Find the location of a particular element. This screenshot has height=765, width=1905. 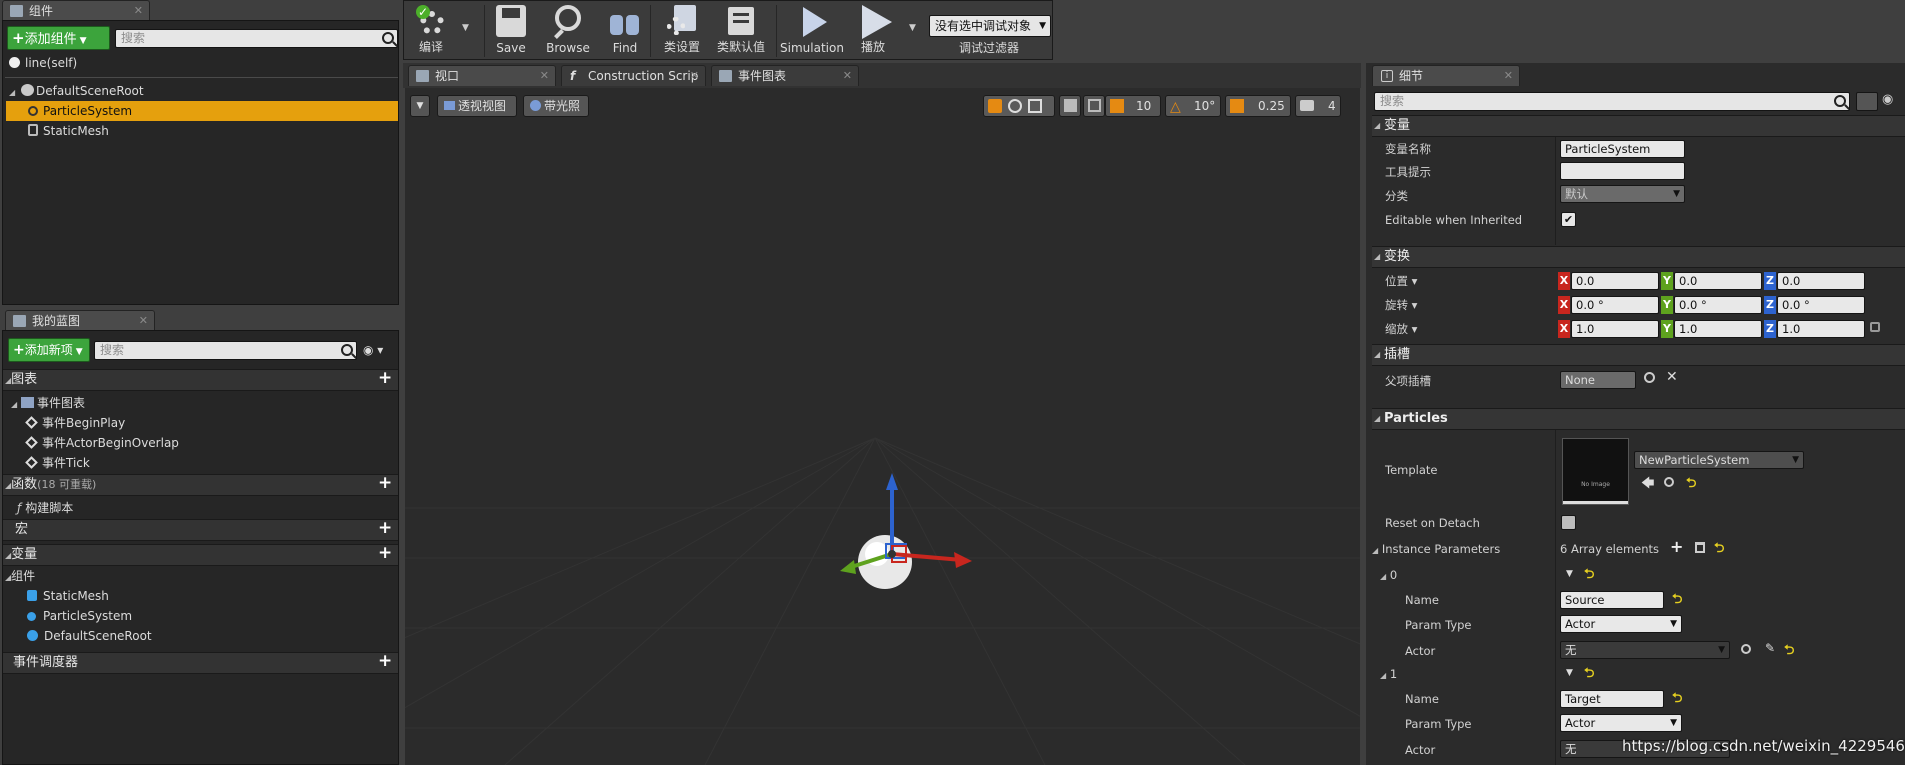

category-select: 默认 is located at coordinates (1622, 194).